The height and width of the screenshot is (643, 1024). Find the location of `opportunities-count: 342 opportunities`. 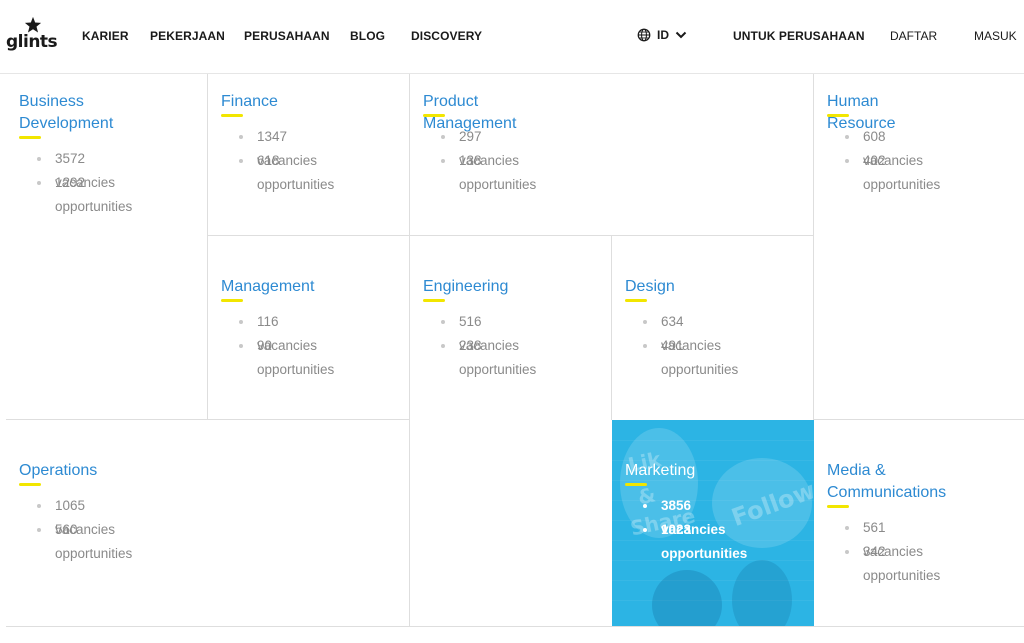

opportunities-count: 342 opportunities is located at coordinates (892, 561).